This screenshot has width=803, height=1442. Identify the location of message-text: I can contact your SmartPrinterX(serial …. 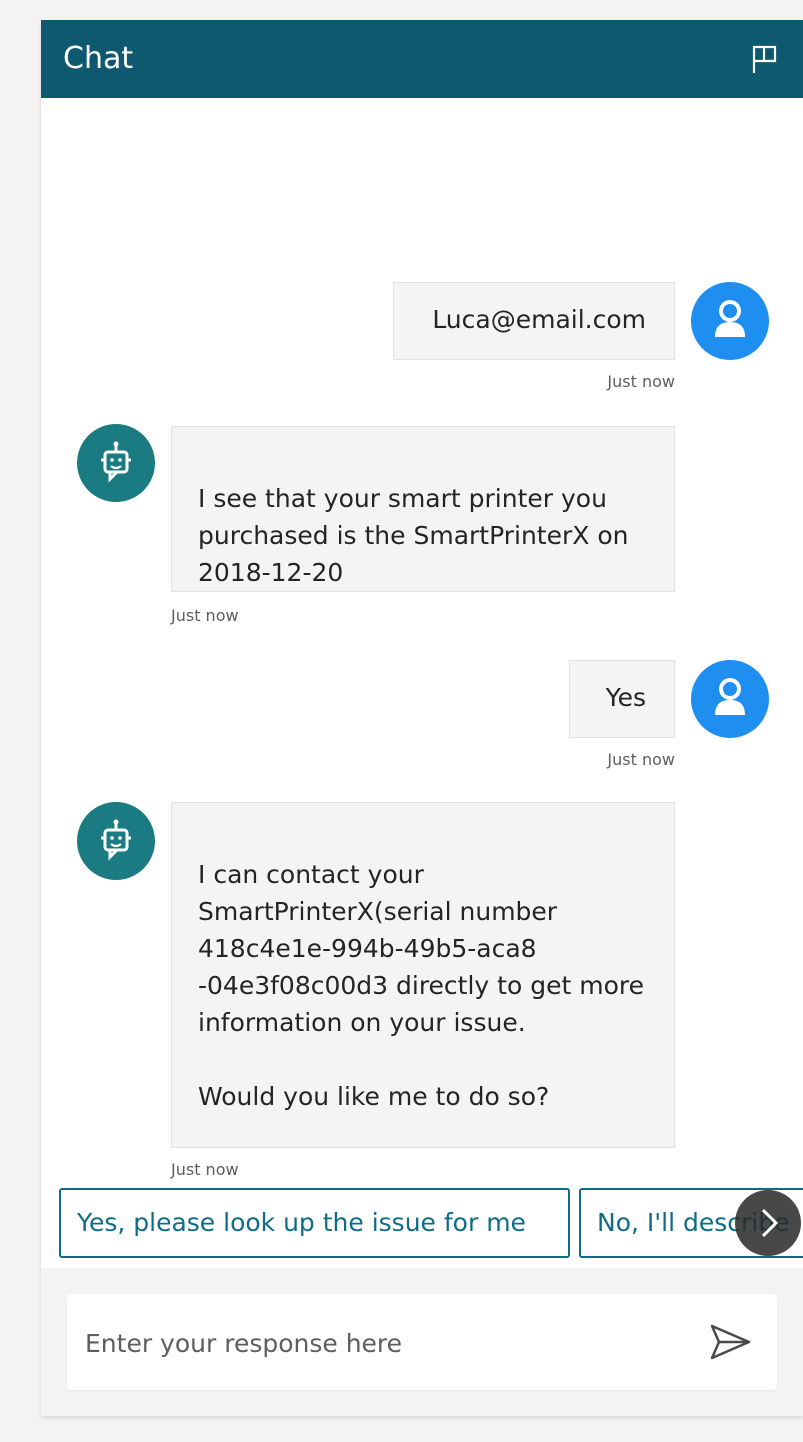
(421, 985).